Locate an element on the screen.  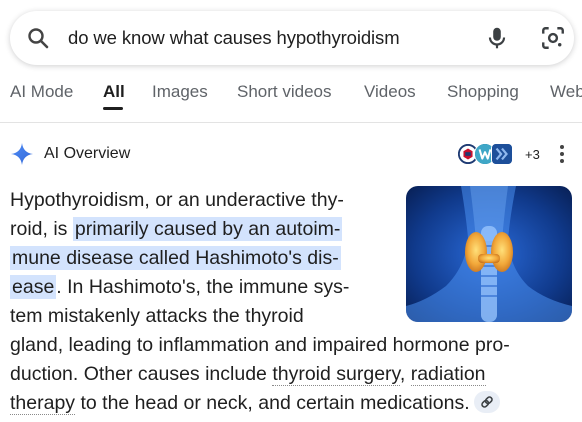
thyroid-surgery-link: thyroid surgery is located at coordinates (336, 374).